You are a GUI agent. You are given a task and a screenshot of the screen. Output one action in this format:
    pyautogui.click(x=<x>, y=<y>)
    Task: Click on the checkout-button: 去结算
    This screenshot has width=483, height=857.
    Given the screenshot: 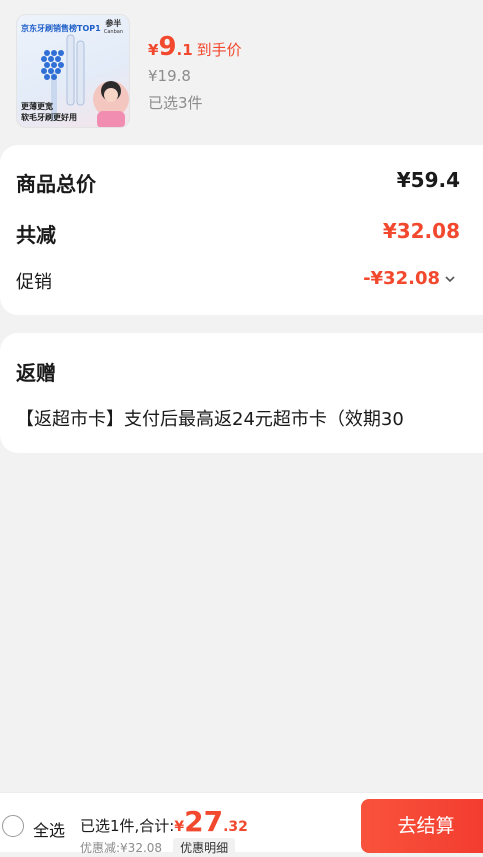 What is the action you would take?
    pyautogui.click(x=422, y=826)
    